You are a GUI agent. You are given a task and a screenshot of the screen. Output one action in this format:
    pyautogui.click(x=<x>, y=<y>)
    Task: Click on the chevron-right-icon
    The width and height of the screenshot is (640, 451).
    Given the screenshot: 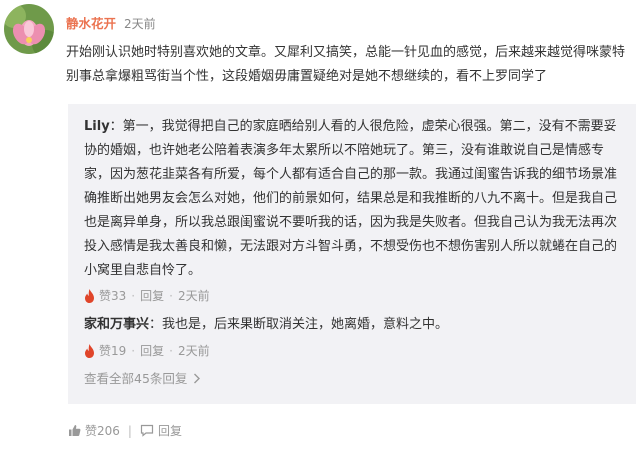 What is the action you would take?
    pyautogui.click(x=197, y=378)
    